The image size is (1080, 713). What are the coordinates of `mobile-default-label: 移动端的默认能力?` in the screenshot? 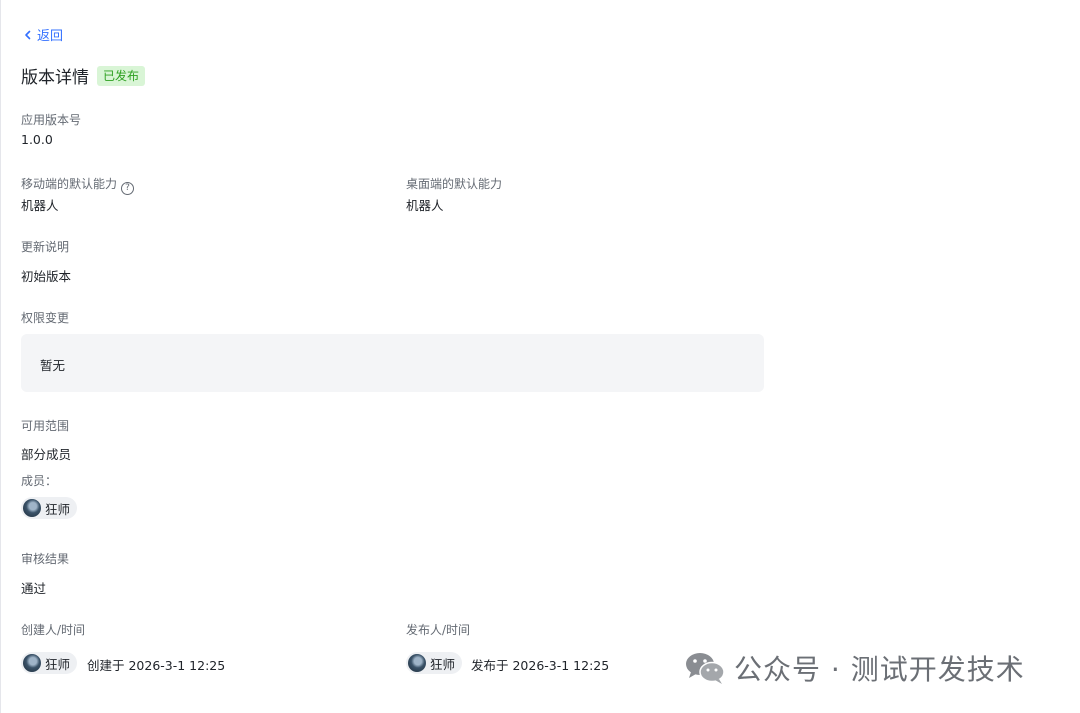 It's located at (78, 185).